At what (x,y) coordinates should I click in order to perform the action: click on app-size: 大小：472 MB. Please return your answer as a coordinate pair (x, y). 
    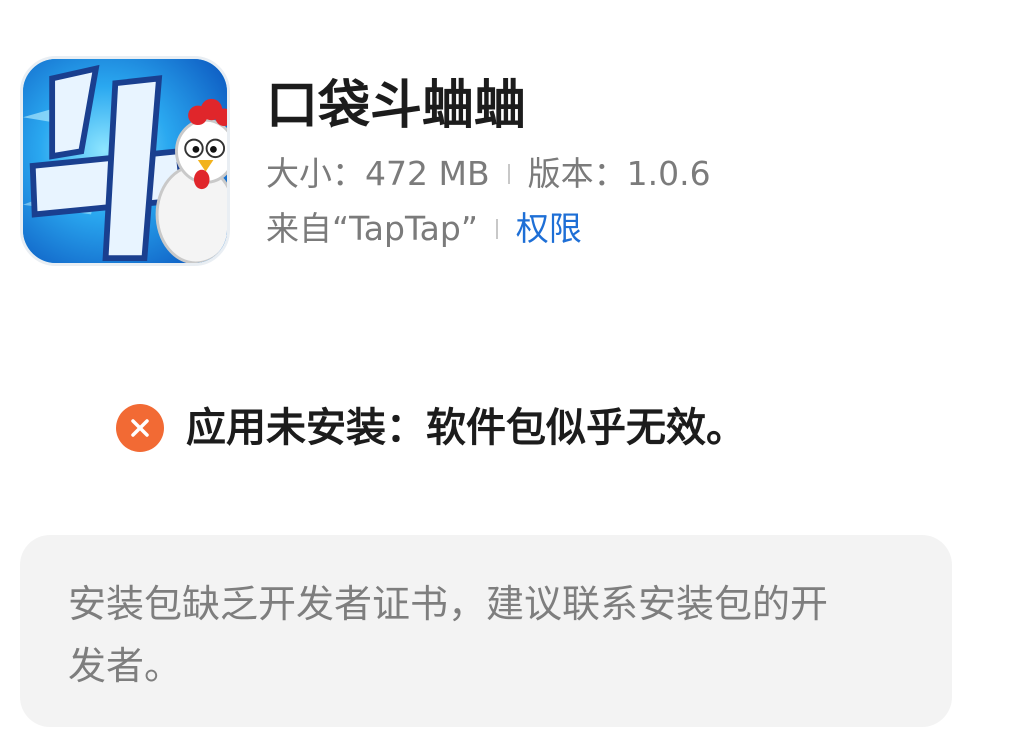
    Looking at the image, I should click on (378, 173).